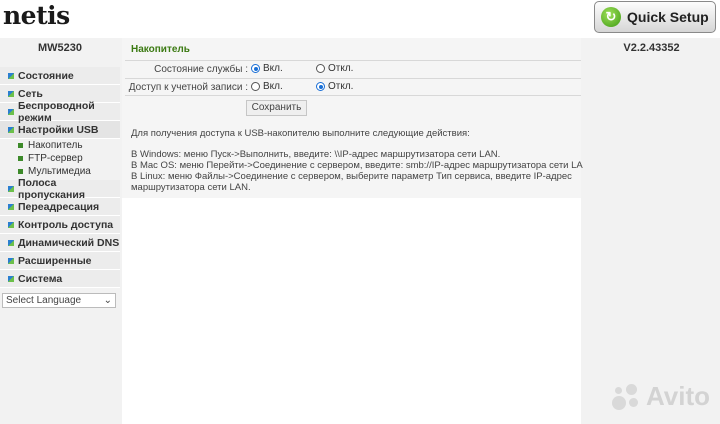 The height and width of the screenshot is (424, 720). I want to click on account-access-off-option: Откл., so click(334, 86).